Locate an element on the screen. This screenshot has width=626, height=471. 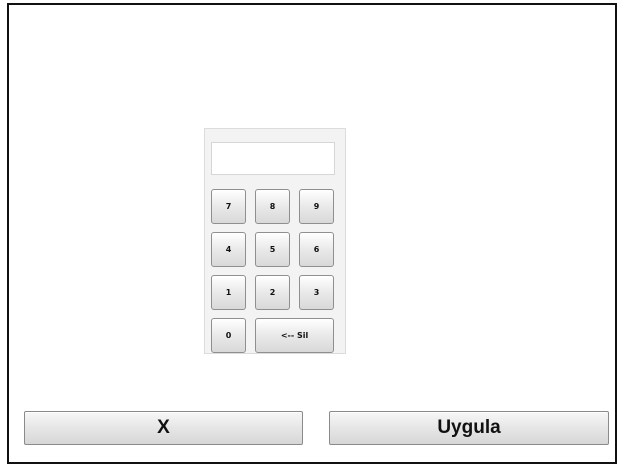
key-8: 8 is located at coordinates (272, 206).